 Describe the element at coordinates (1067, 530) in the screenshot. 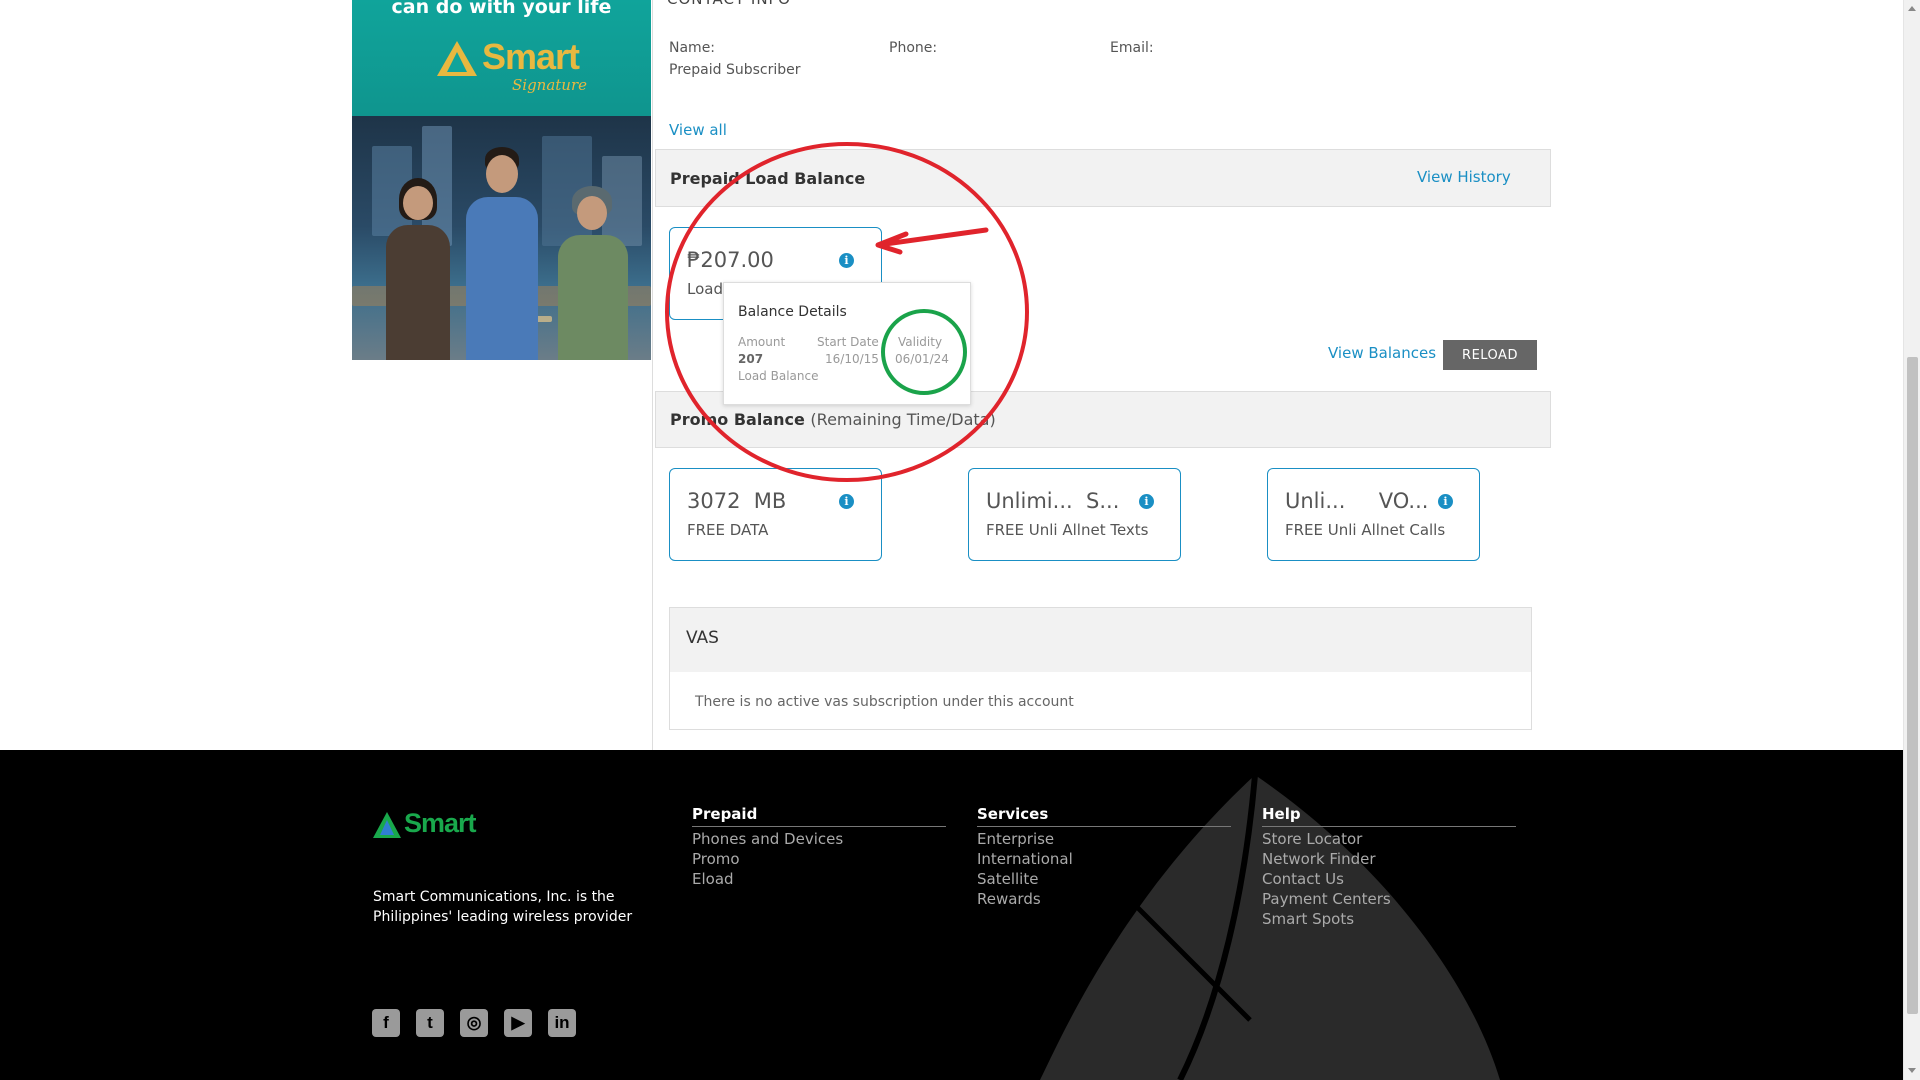

I see `promo-card-label: FREE Unli Allnet Texts` at that location.